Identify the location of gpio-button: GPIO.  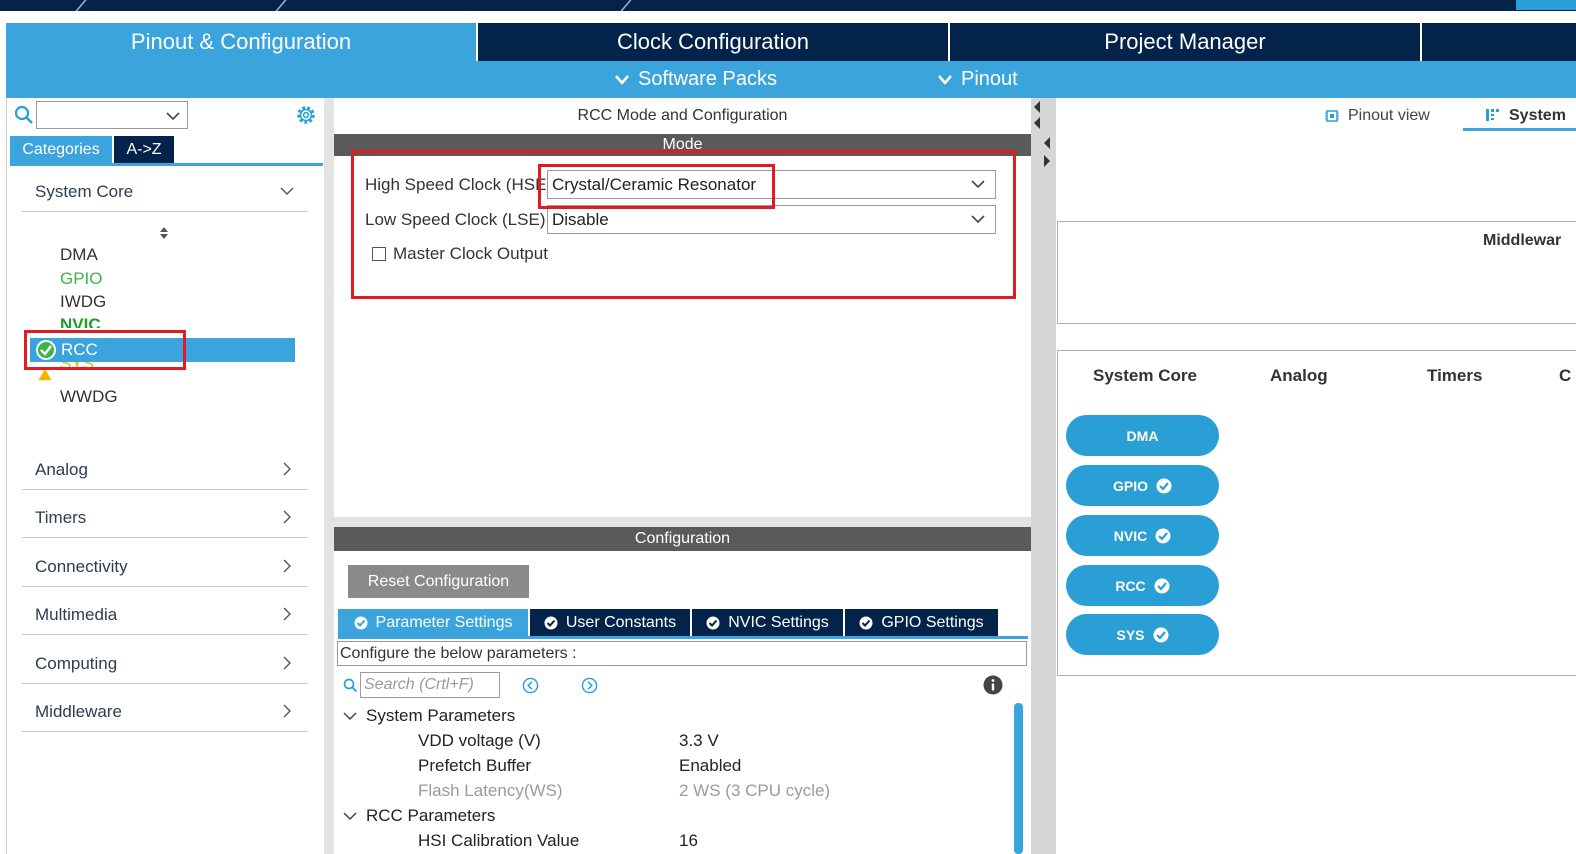
(1142, 485).